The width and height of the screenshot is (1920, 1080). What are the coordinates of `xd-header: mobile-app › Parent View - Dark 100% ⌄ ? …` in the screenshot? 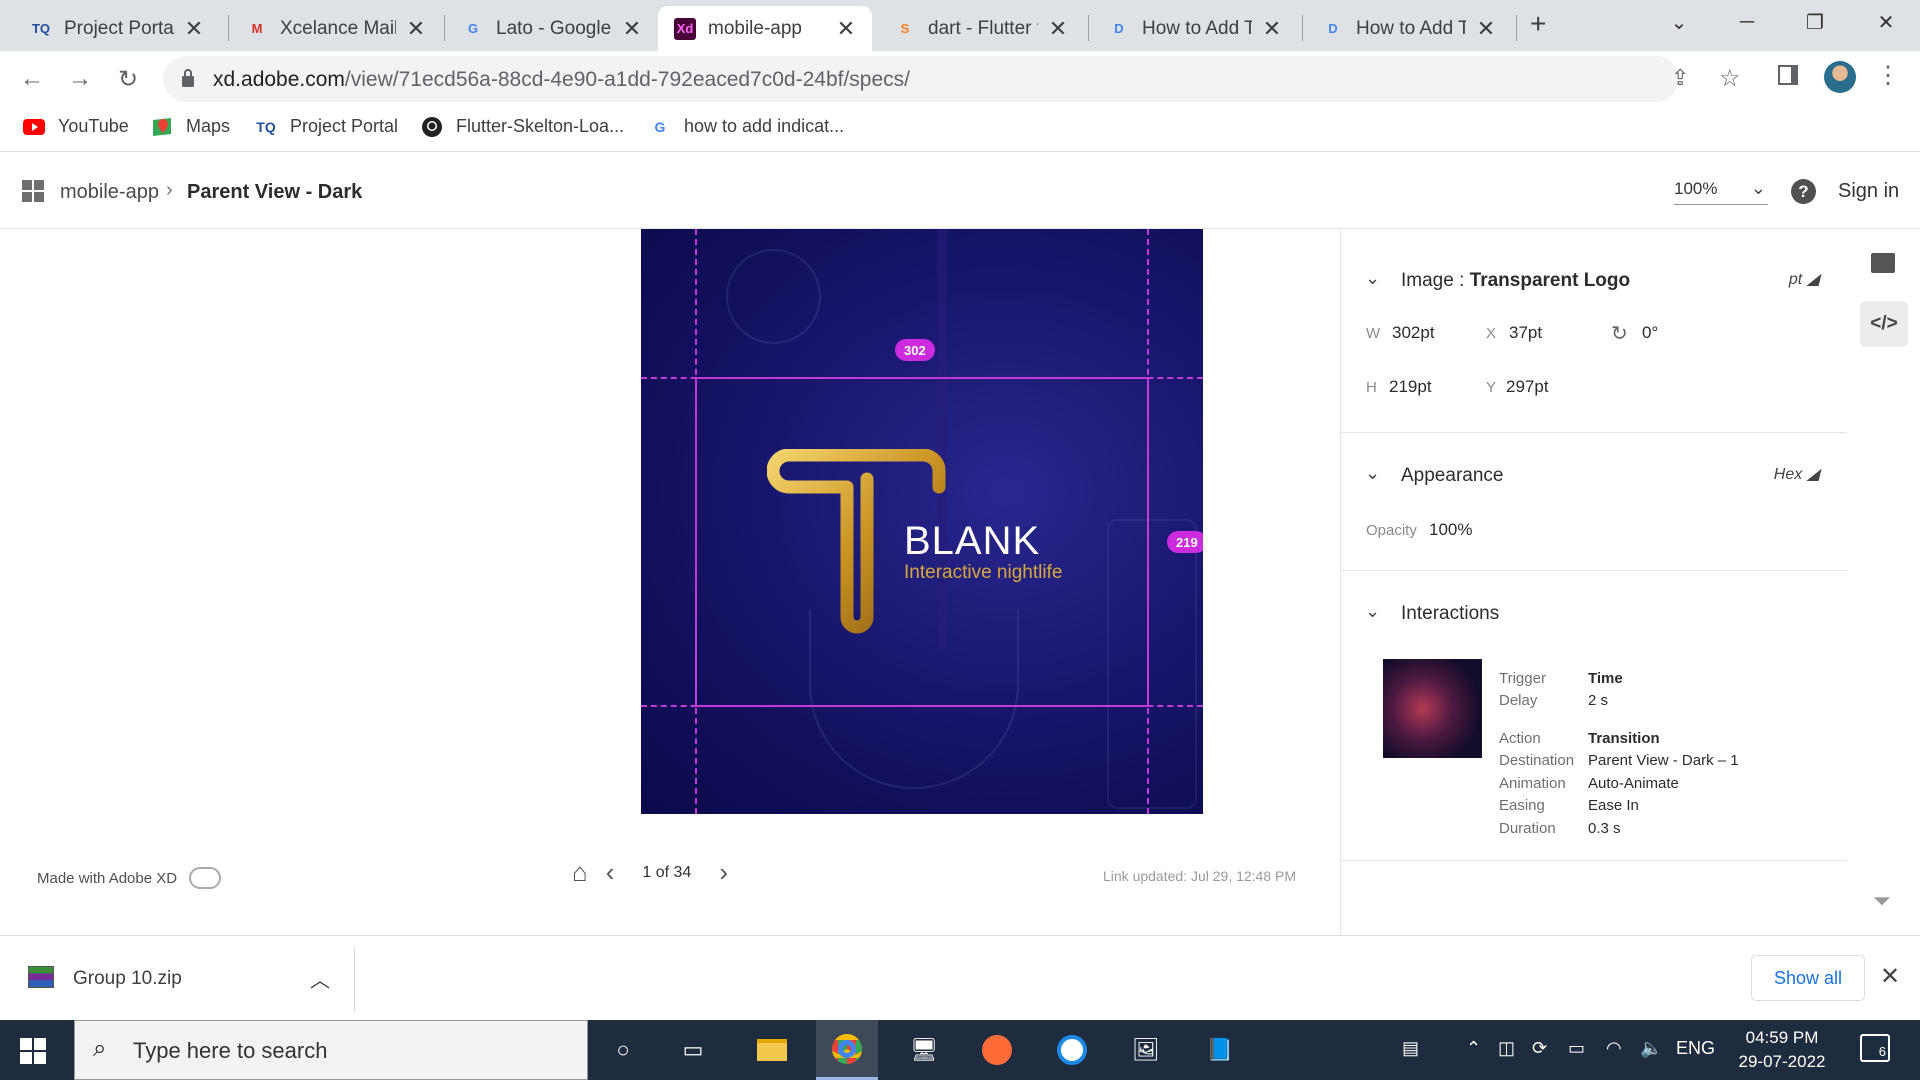 It's located at (960, 191).